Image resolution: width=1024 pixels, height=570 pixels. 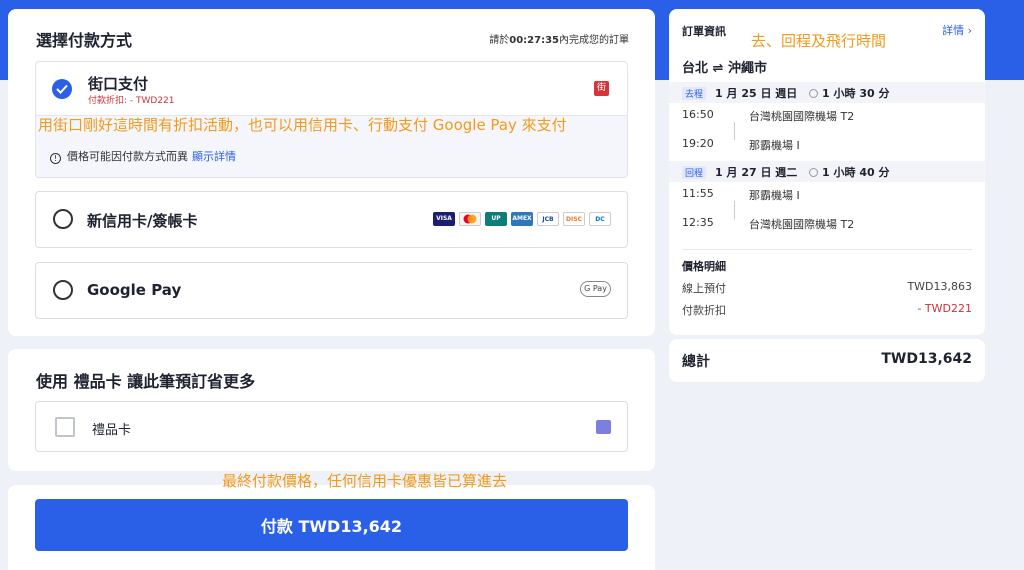 I want to click on outbound-tag: 去程, so click(x=694, y=93).